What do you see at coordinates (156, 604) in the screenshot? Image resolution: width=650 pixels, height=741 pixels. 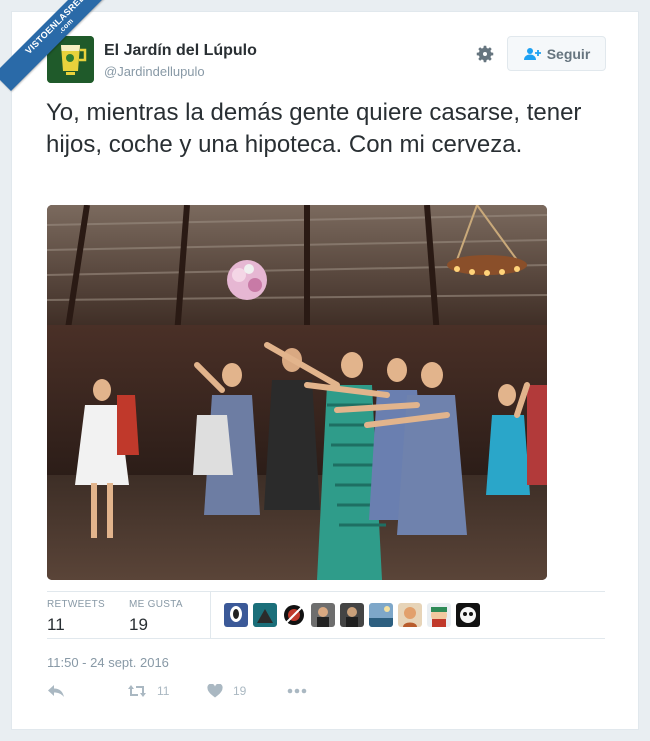 I see `likes-label: ME GUSTA` at bounding box center [156, 604].